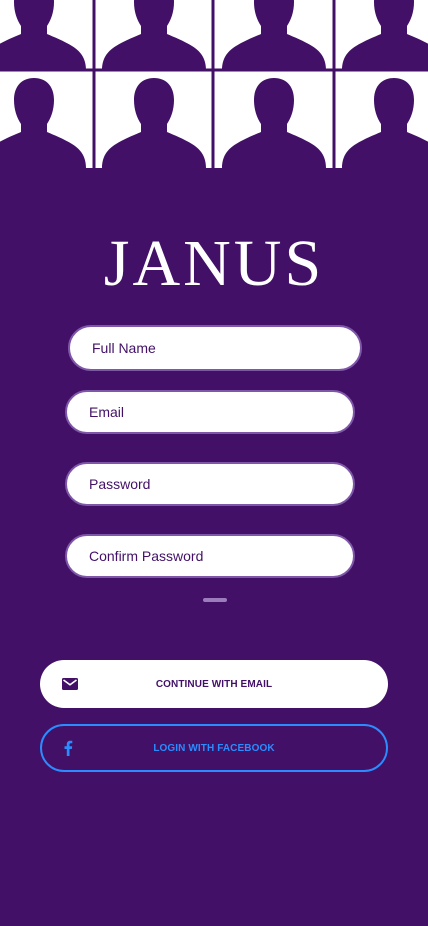 The width and height of the screenshot is (428, 926). I want to click on confirm-password-field, so click(210, 556).